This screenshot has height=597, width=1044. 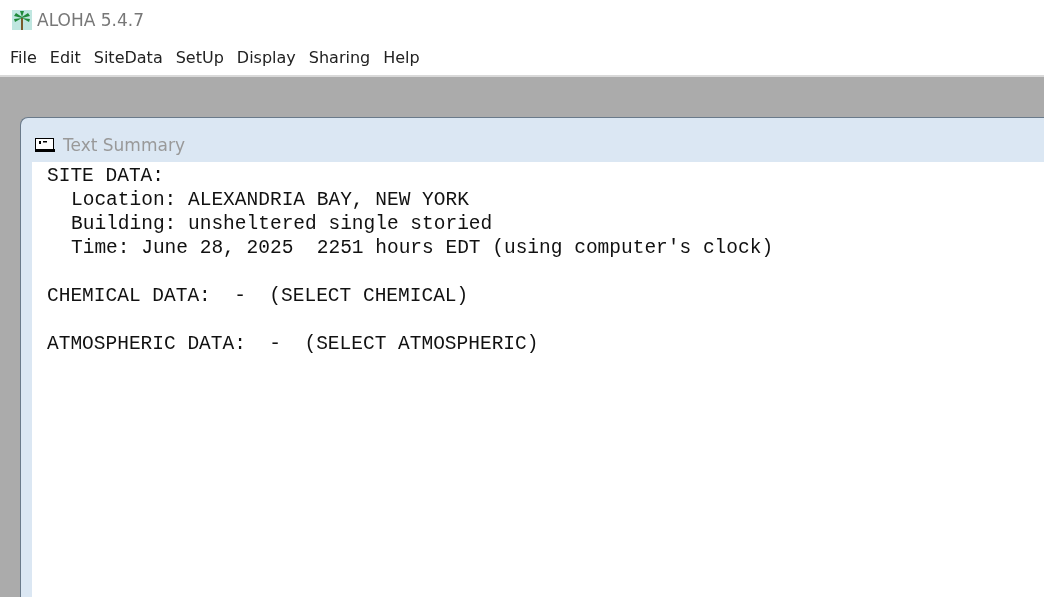 I want to click on window-title: ALOHA 5.4.7, so click(x=90, y=20).